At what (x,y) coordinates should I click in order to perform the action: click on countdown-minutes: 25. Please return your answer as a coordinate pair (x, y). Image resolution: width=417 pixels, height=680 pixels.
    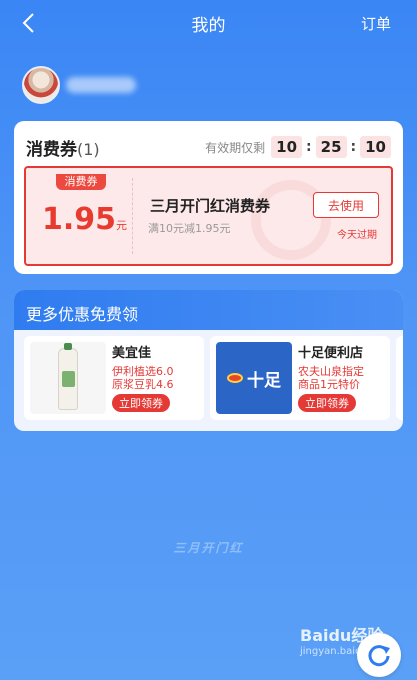
    Looking at the image, I should click on (331, 147).